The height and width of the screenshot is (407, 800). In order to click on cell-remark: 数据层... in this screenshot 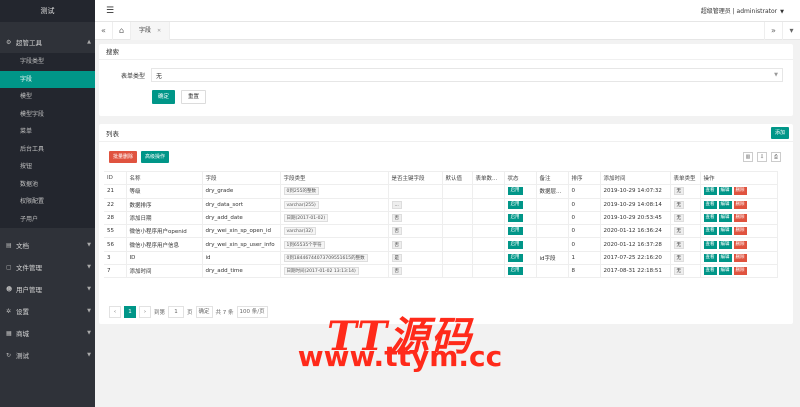, I will do `click(552, 191)`.